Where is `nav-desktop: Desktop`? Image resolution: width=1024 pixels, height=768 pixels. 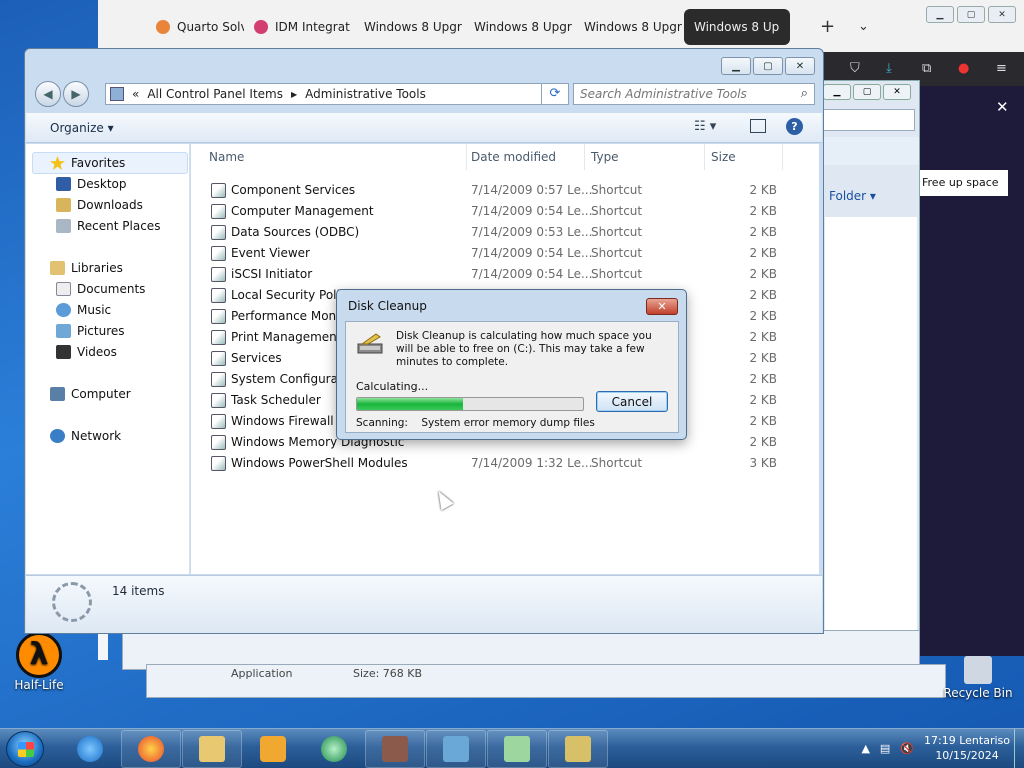
nav-desktop: Desktop is located at coordinates (91, 184).